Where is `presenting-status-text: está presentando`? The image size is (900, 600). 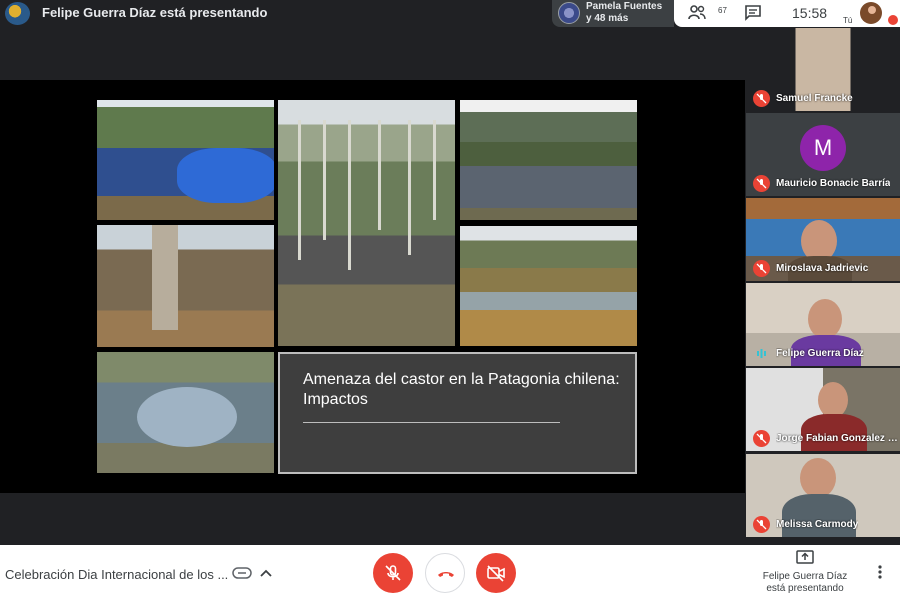
presenting-status-text: está presentando is located at coordinates (805, 588).